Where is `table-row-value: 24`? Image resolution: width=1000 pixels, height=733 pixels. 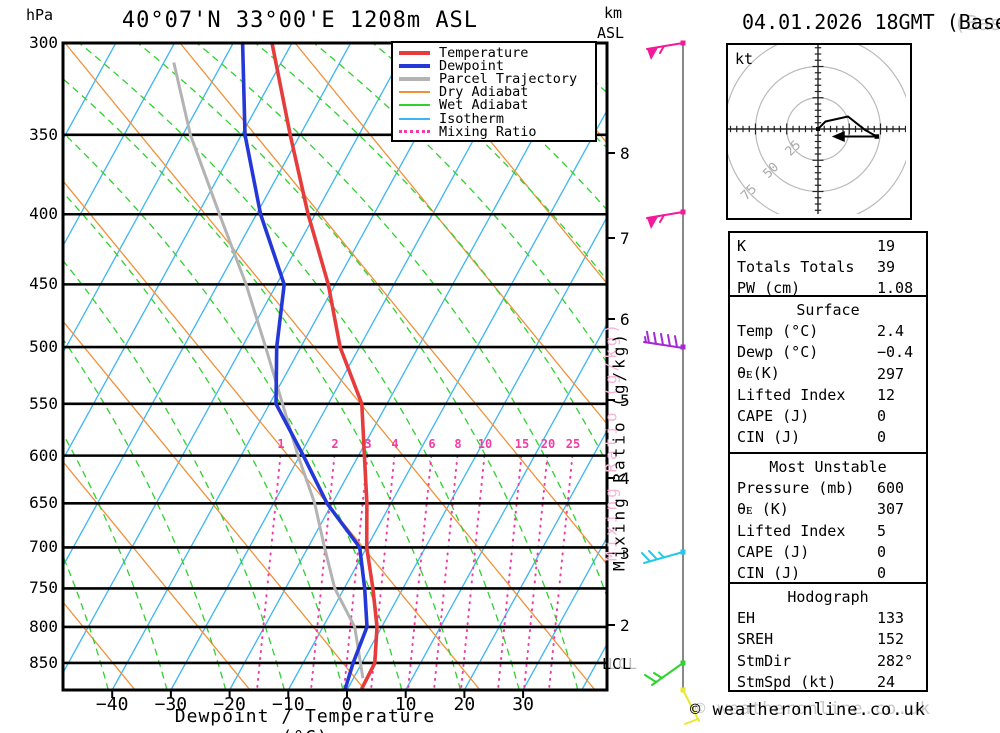 table-row-value: 24 is located at coordinates (886, 681).